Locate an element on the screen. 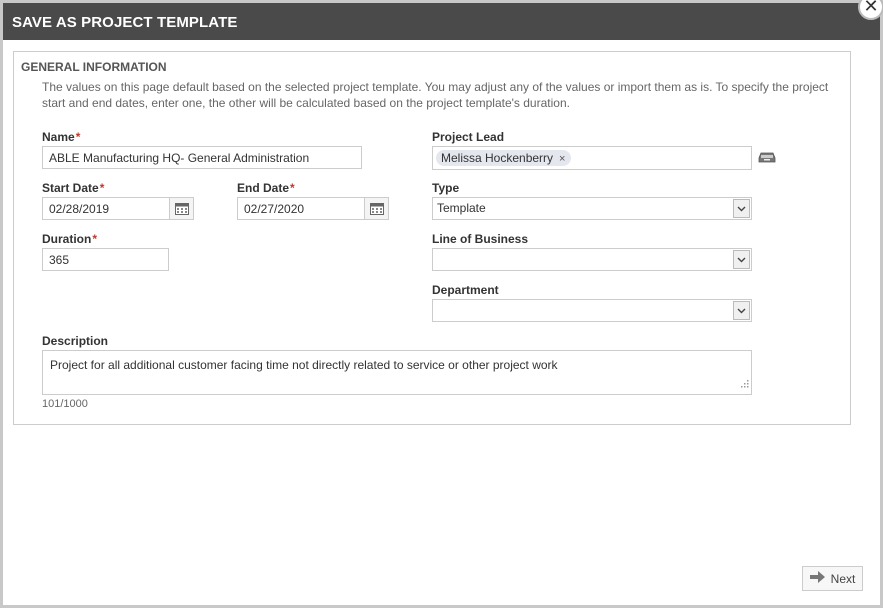 The height and width of the screenshot is (608, 883). start-date-label: Start Date* is located at coordinates (73, 188).